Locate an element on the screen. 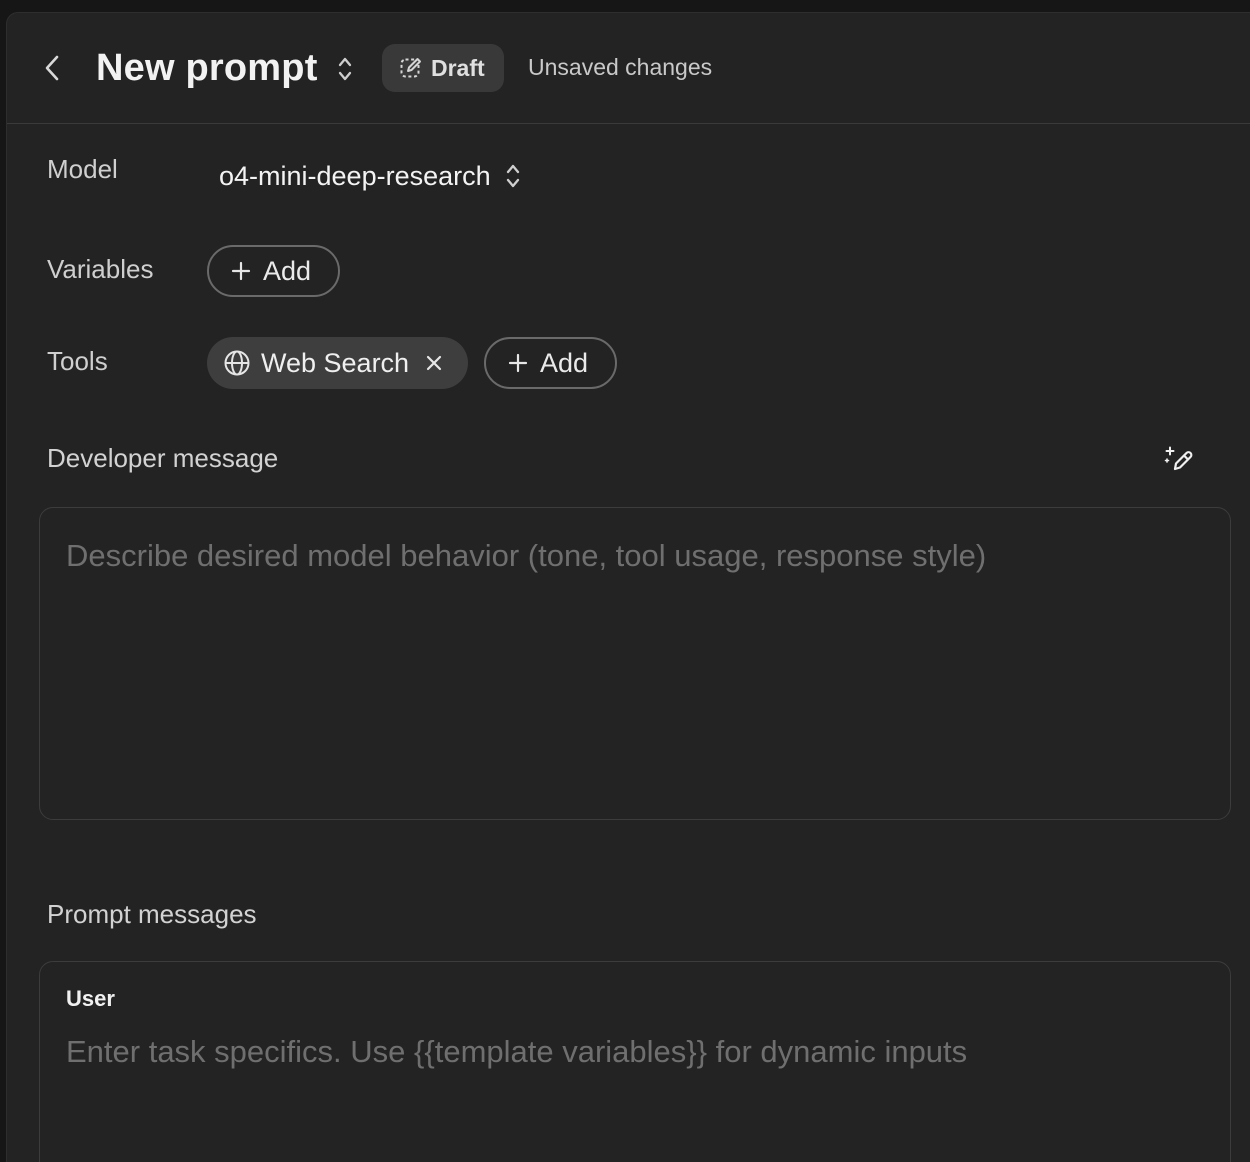 The width and height of the screenshot is (1250, 1162). remove-tool-button is located at coordinates (434, 363).